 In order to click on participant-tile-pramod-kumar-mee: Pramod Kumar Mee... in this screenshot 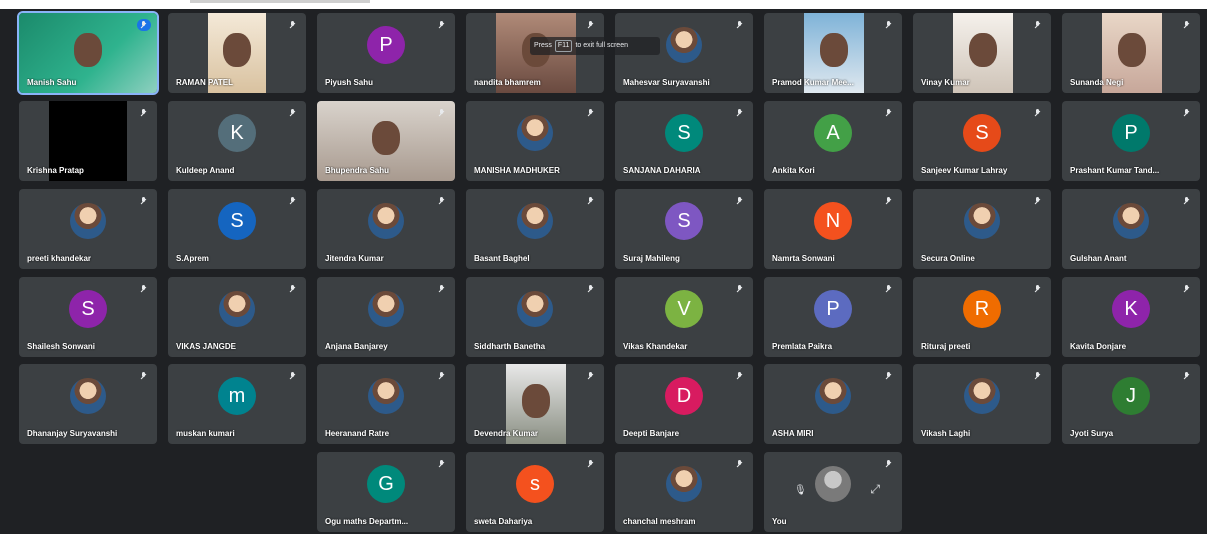, I will do `click(833, 53)`.